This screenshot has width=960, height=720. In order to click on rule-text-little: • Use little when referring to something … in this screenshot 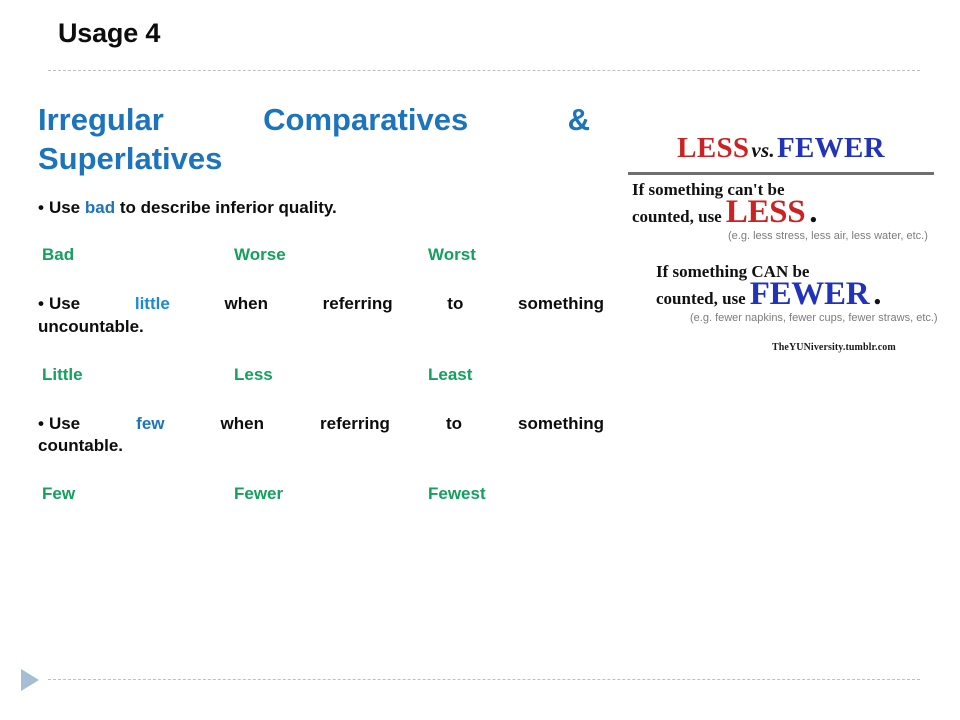, I will do `click(321, 315)`.